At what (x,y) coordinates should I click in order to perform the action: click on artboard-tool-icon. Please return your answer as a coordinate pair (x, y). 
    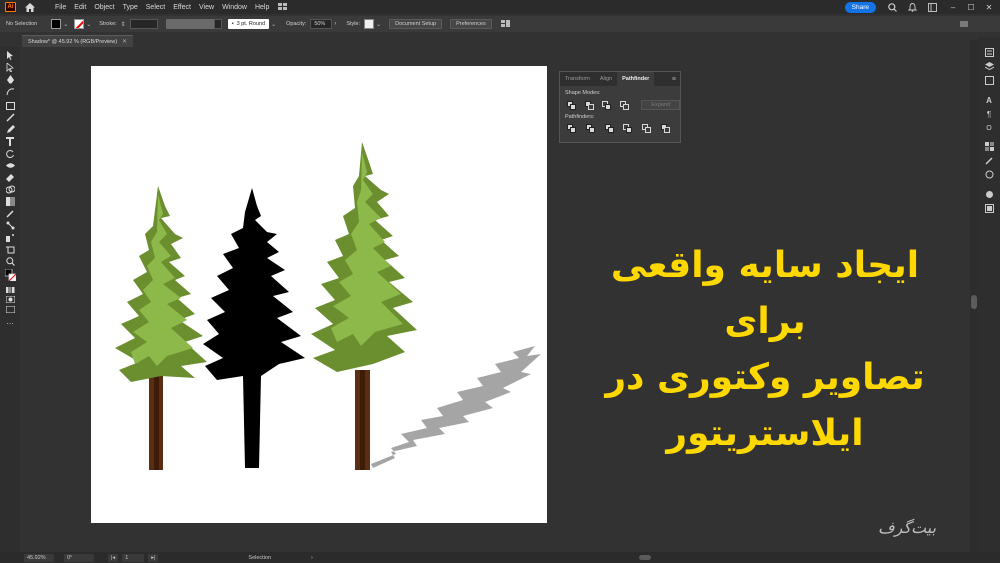
    Looking at the image, I should click on (10, 249).